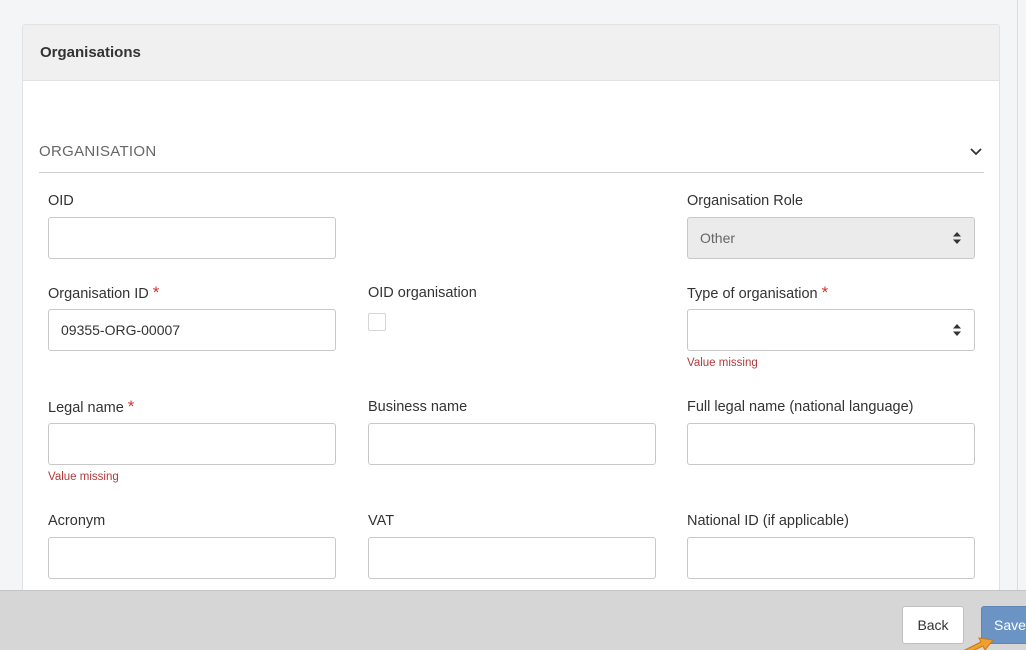 Image resolution: width=1026 pixels, height=650 pixels. I want to click on organisation-id-label: Organisation ID *, so click(104, 292).